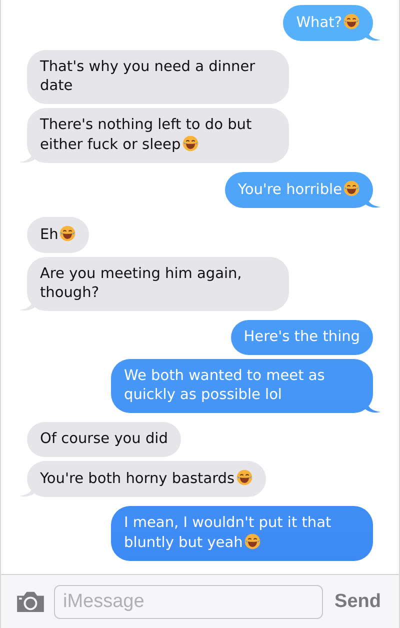  What do you see at coordinates (158, 77) in the screenshot?
I see `message-bubble: That's why you need a dinner date` at bounding box center [158, 77].